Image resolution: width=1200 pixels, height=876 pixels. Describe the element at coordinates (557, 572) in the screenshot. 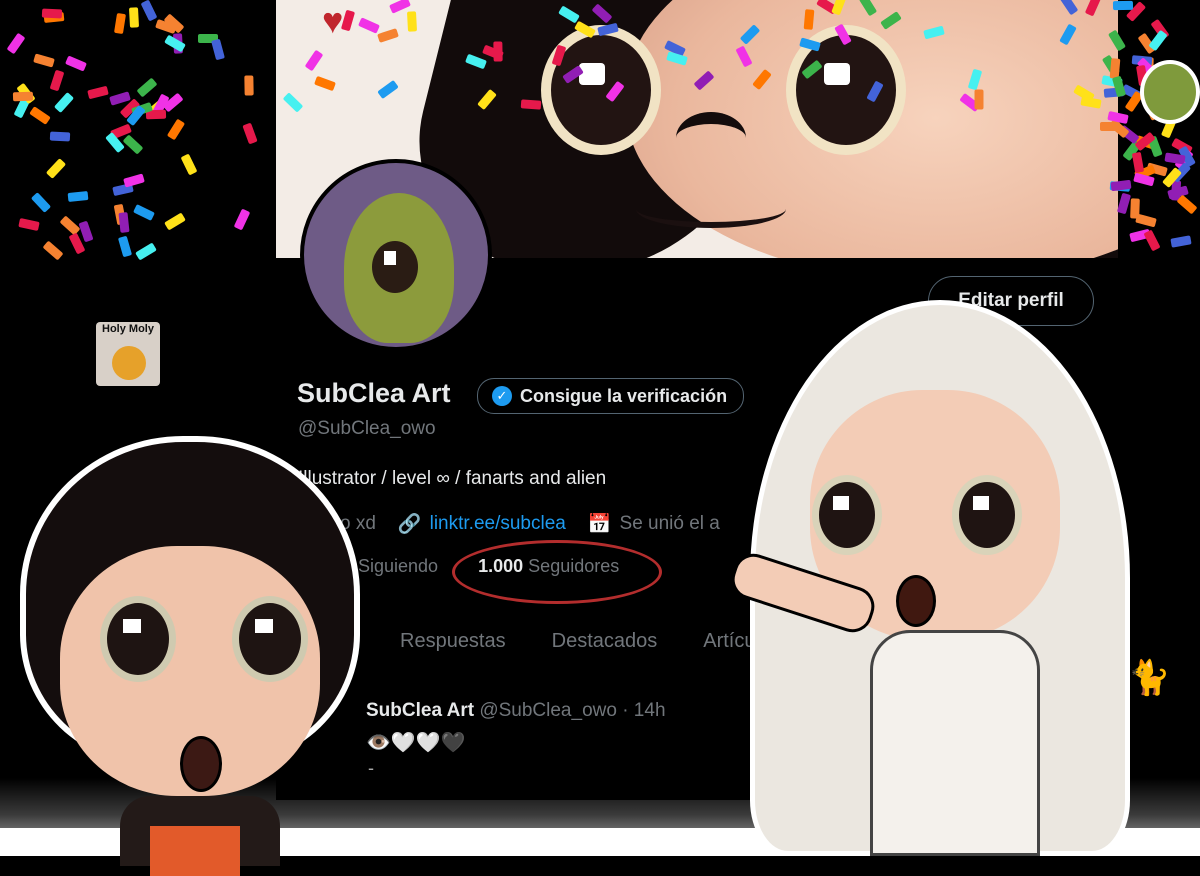

I see `highlight-circle` at that location.